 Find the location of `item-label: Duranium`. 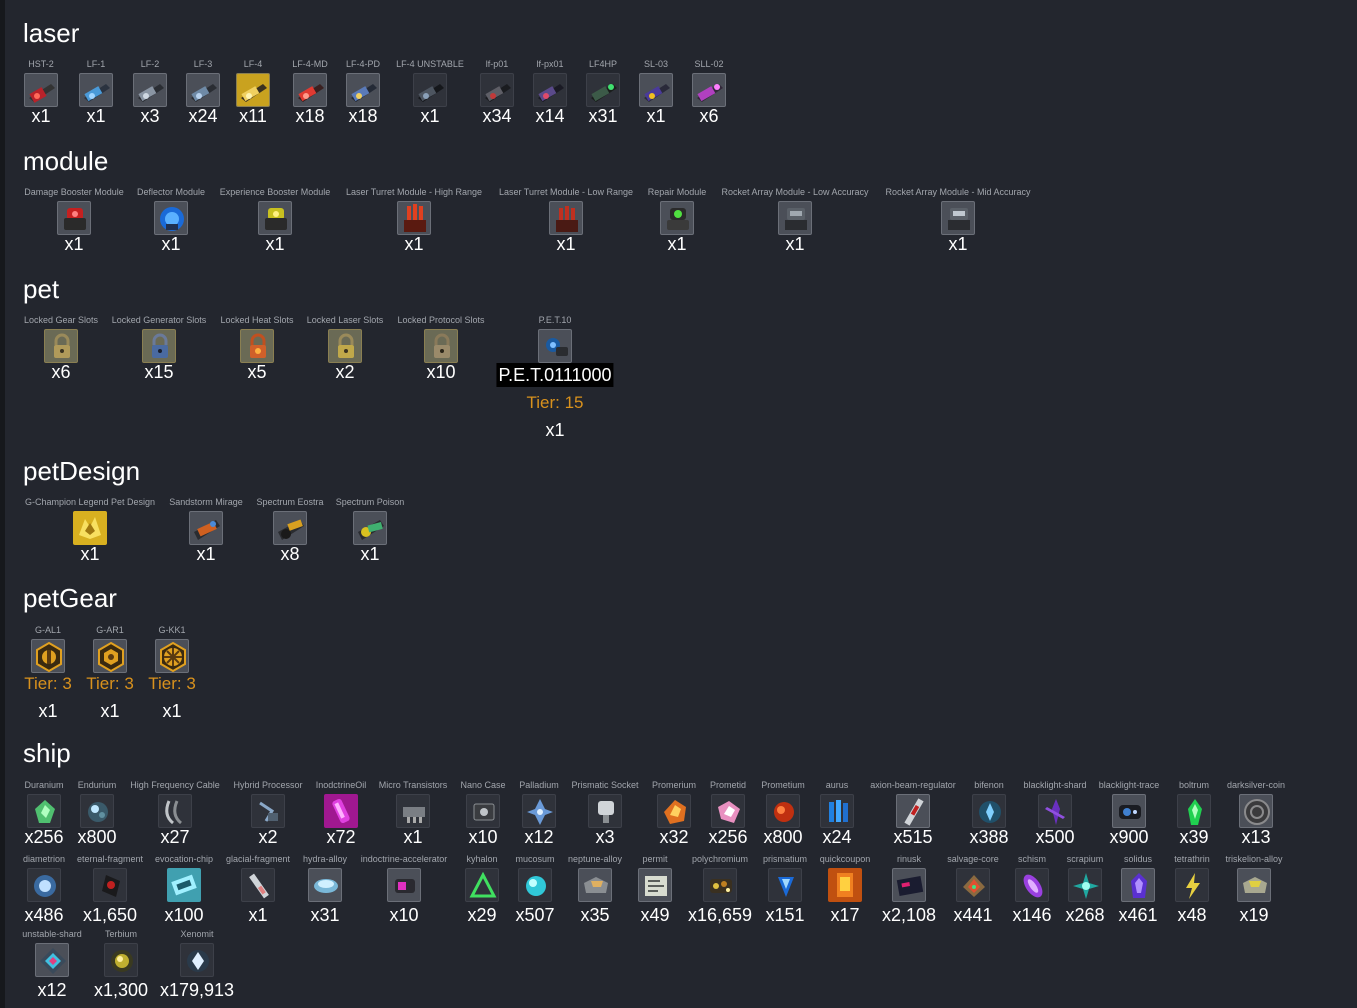

item-label: Duranium is located at coordinates (44, 785).